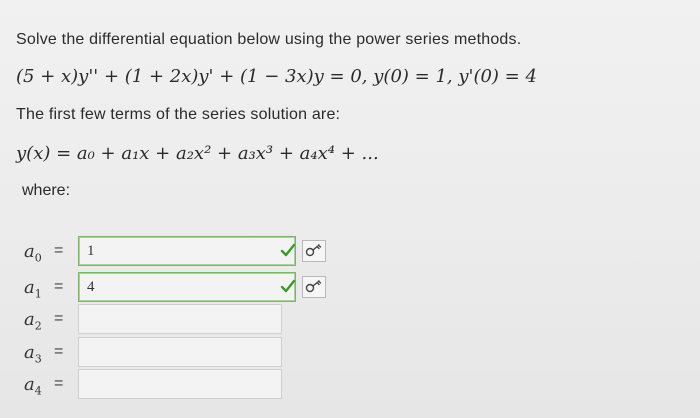  Describe the element at coordinates (46, 190) in the screenshot. I see `where-label: where:` at that location.